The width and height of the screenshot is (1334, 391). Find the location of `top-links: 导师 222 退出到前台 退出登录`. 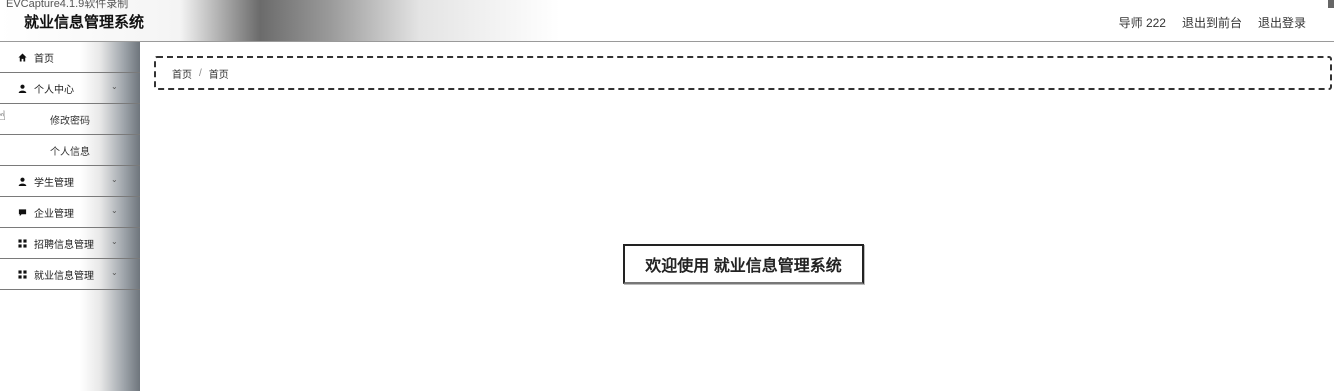

top-links: 导师 222 退出到前台 退出登录 is located at coordinates (1212, 22).